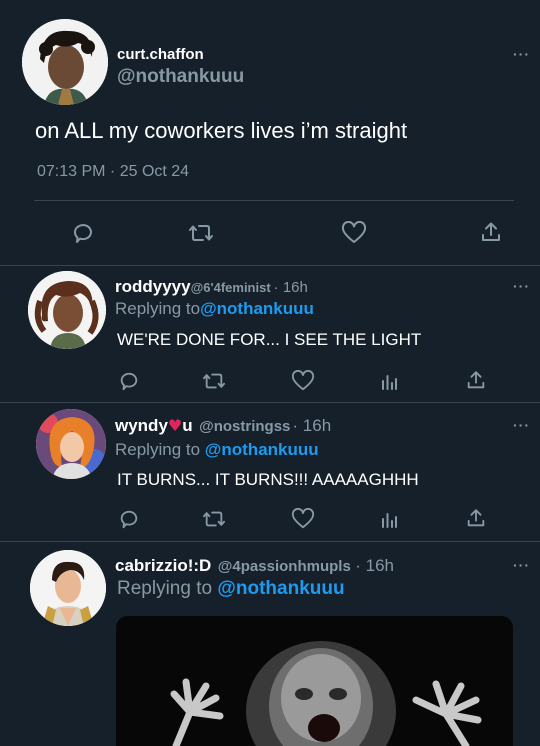  What do you see at coordinates (160, 54) in the screenshot?
I see `display-name: curt.chaffon` at bounding box center [160, 54].